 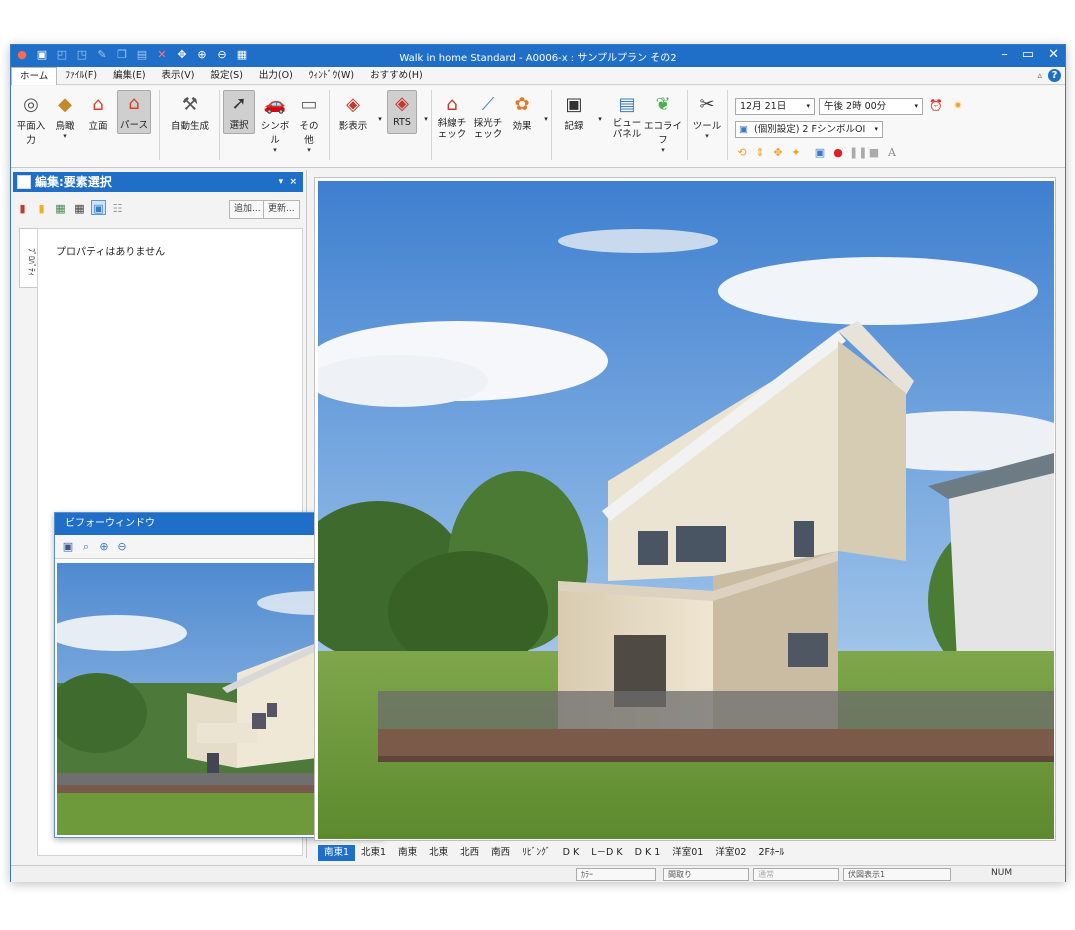 I want to click on auto-generate-button: ⚒ 自動生成, so click(x=190, y=112).